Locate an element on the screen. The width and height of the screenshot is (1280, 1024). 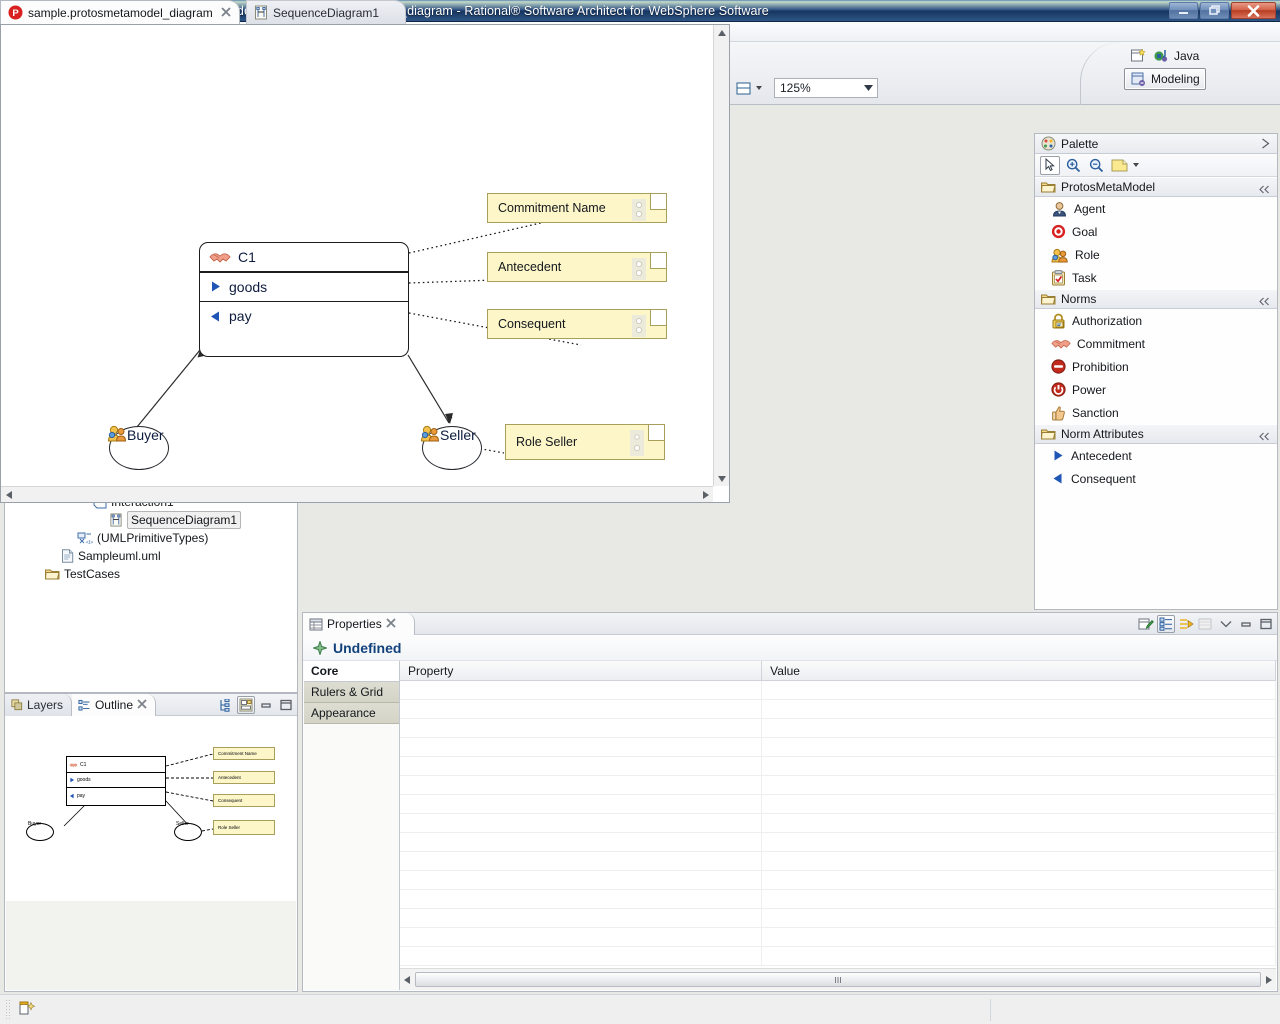
close-button is located at coordinates (1253, 10).